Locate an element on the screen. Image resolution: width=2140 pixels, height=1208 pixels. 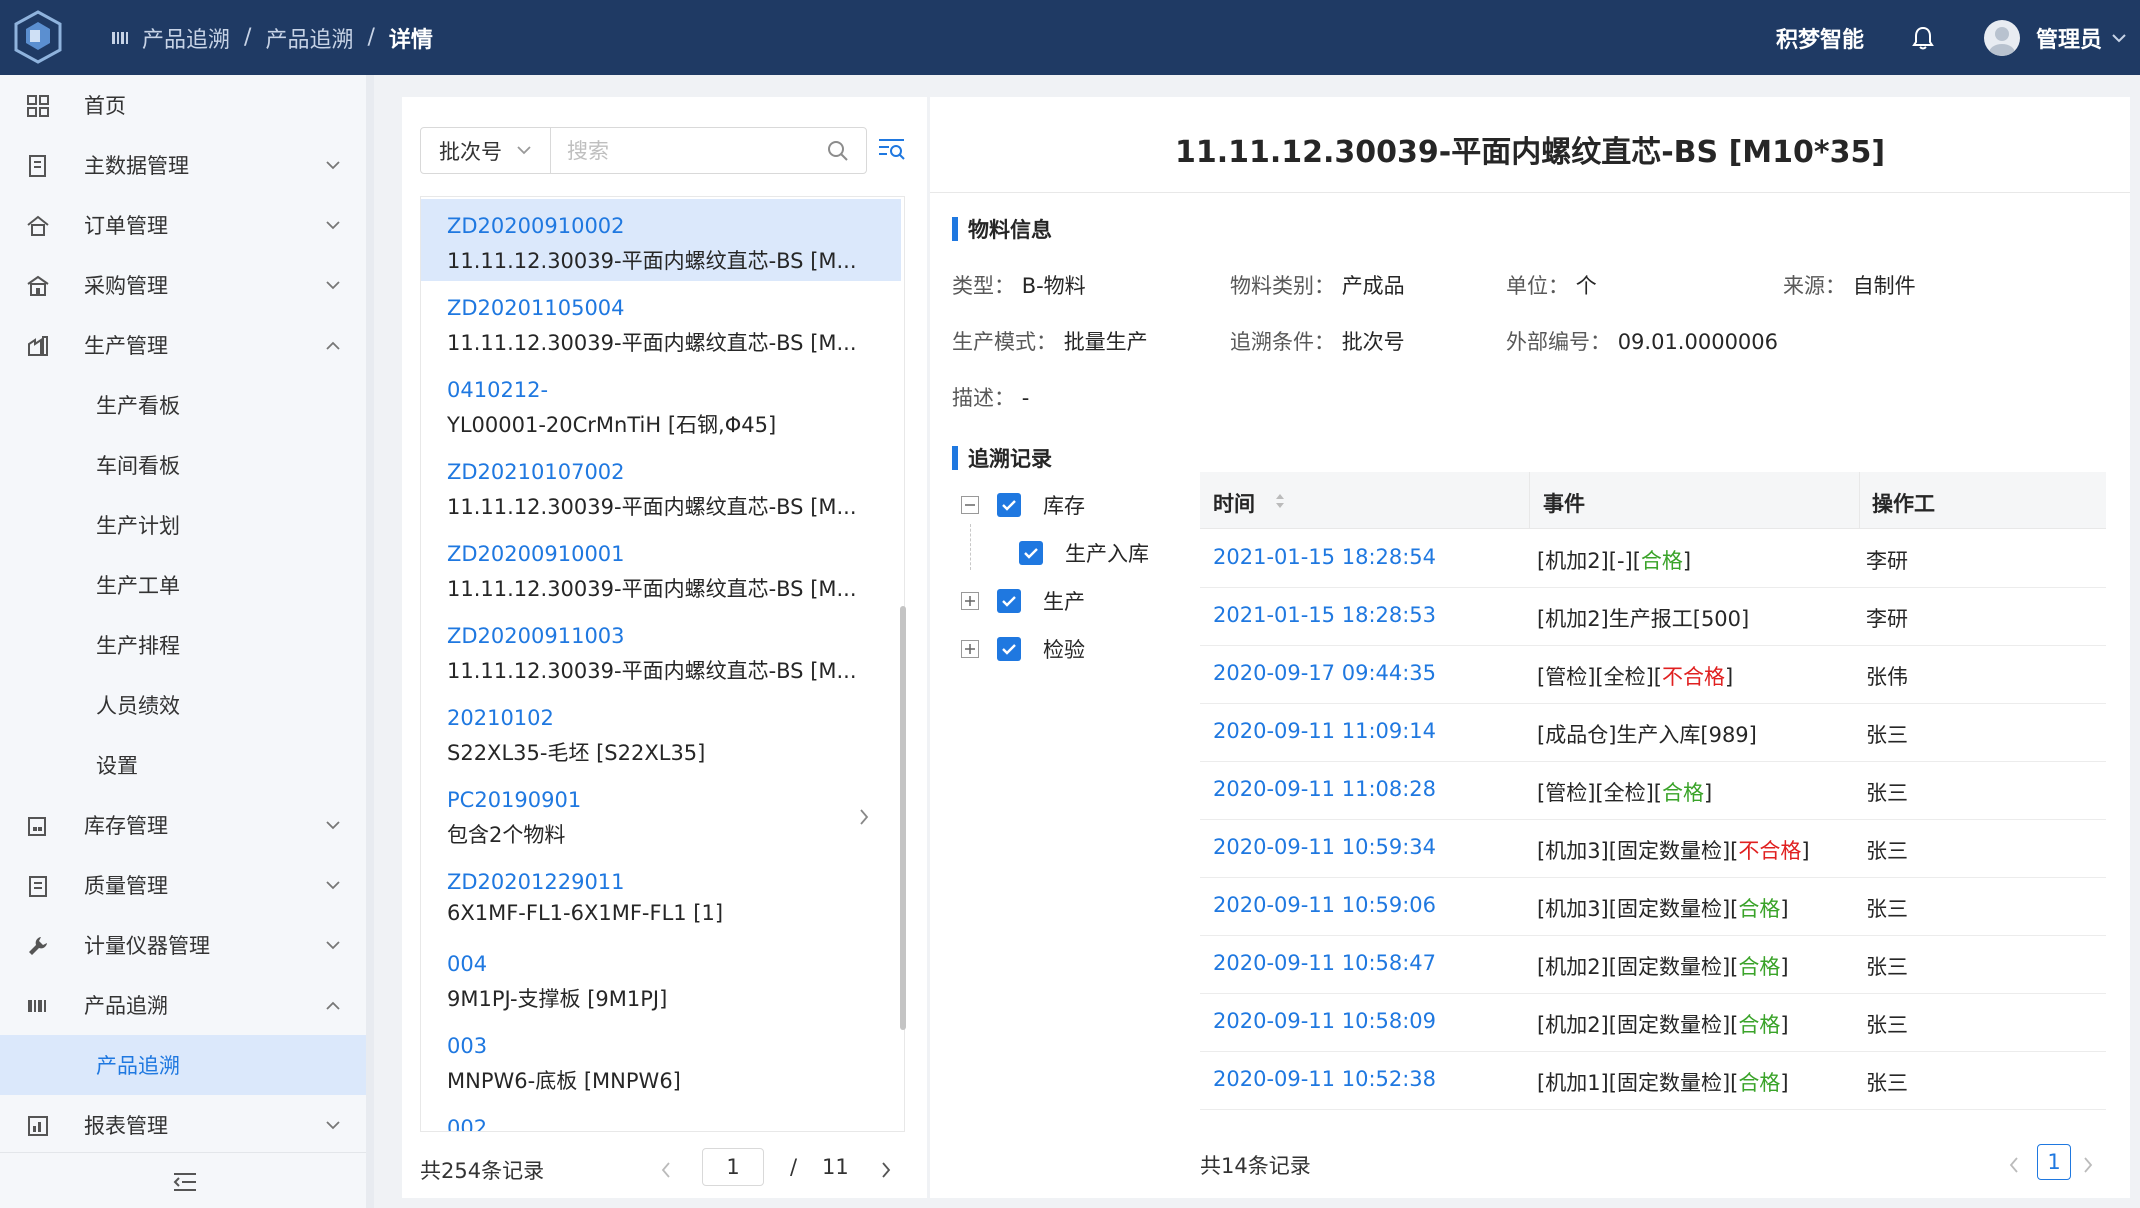
table-row: 2020-09-11 10:59:06 [机加3][固定数量检][合格] 张三 is located at coordinates (1653, 907).